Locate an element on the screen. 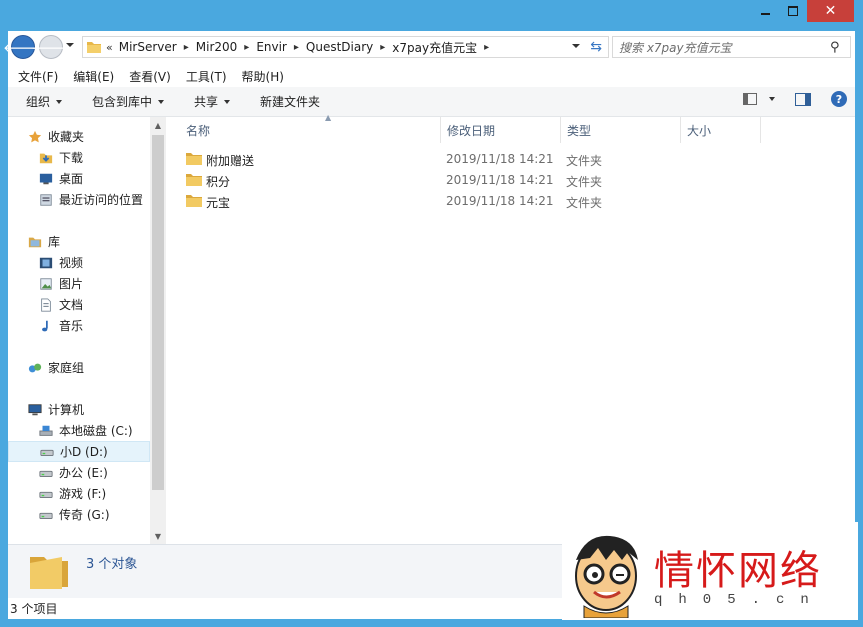 Image resolution: width=863 pixels, height=627 pixels. file-row: 元宝 2019/11/18 14:21 文件夹 is located at coordinates (510, 201).